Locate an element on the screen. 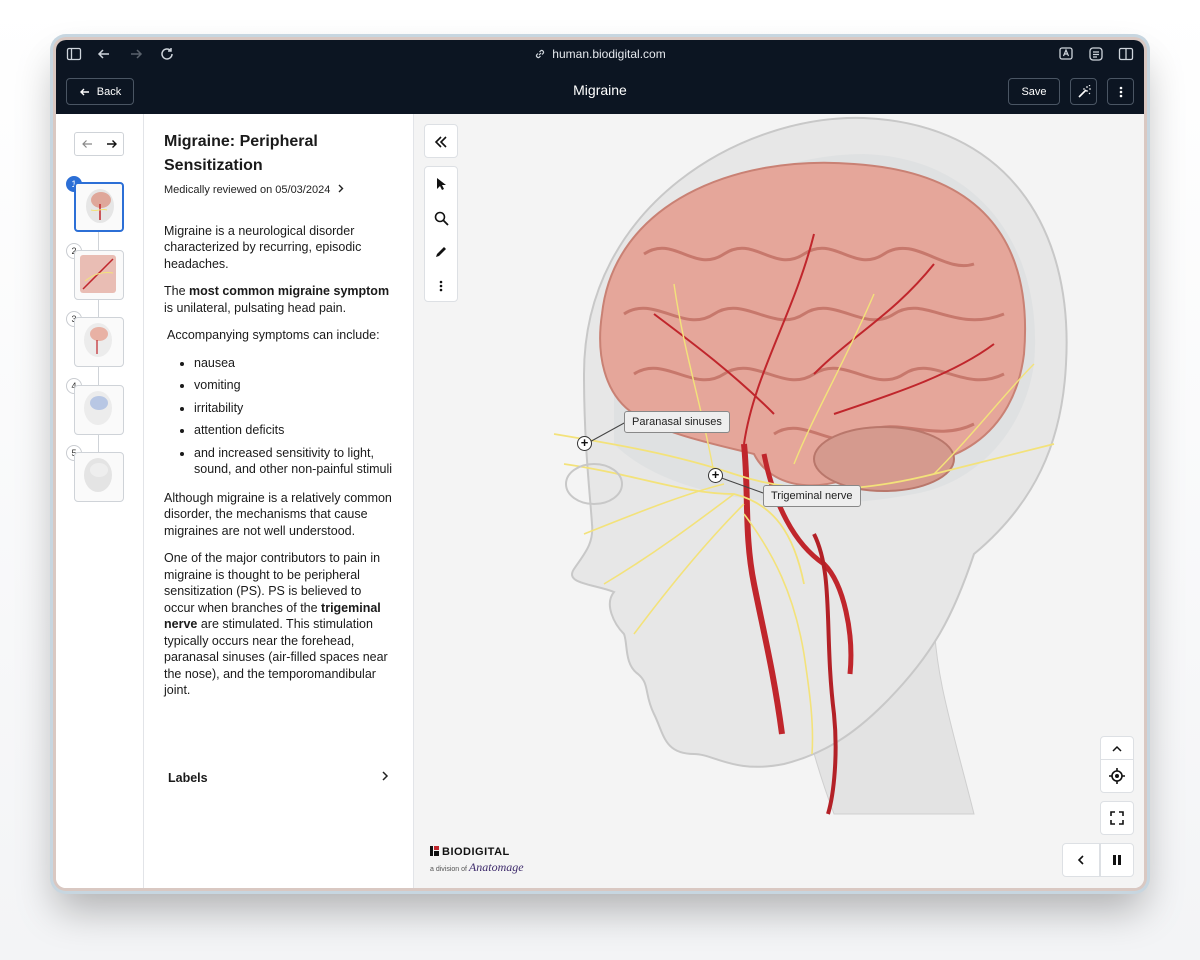 The width and height of the screenshot is (1200, 960). chevron-left-icon is located at coordinates (1080, 860).